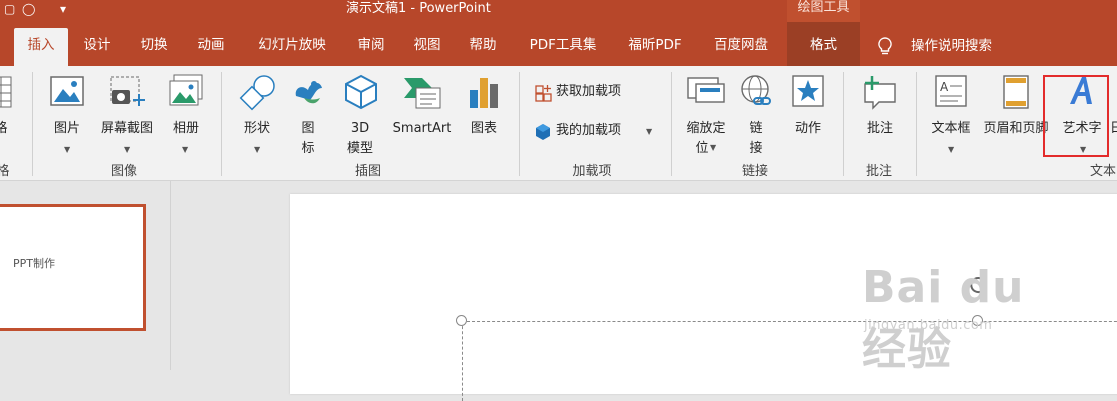  I want to click on group-label-images: 图像, so click(123, 171).